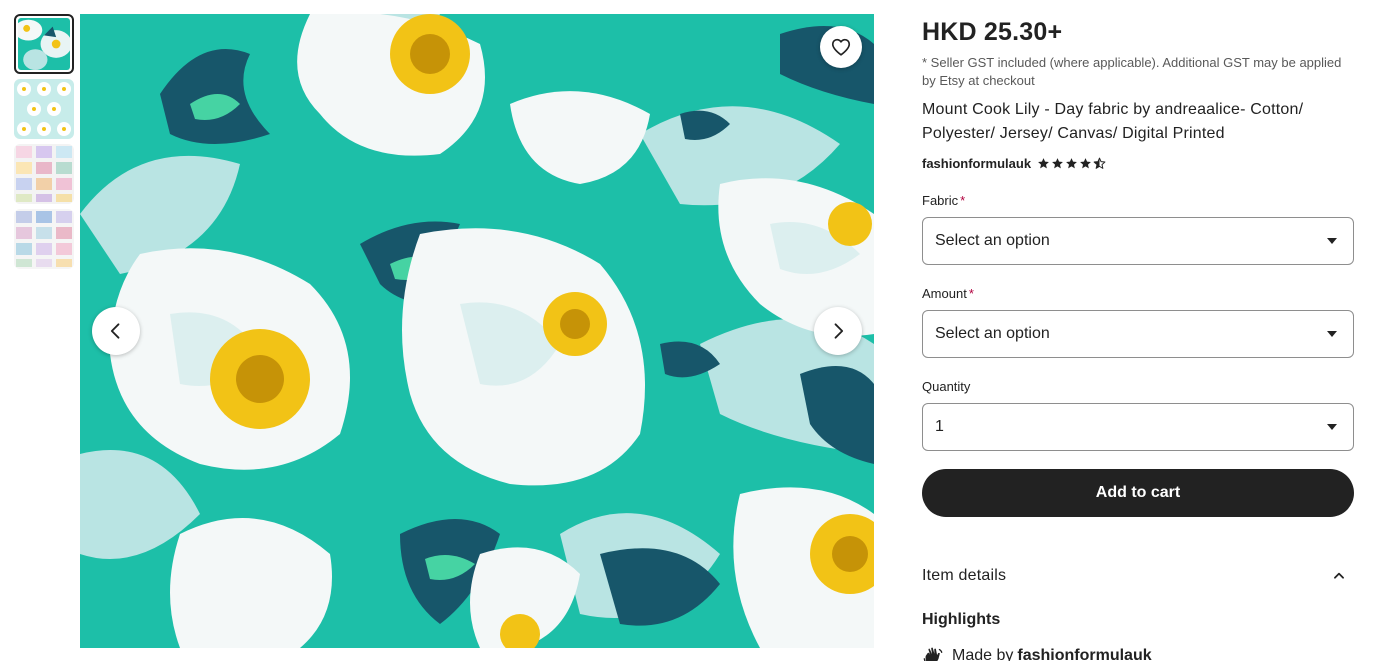 Image resolution: width=1390 pixels, height=661 pixels. I want to click on quantity-select: 1, so click(1138, 427).